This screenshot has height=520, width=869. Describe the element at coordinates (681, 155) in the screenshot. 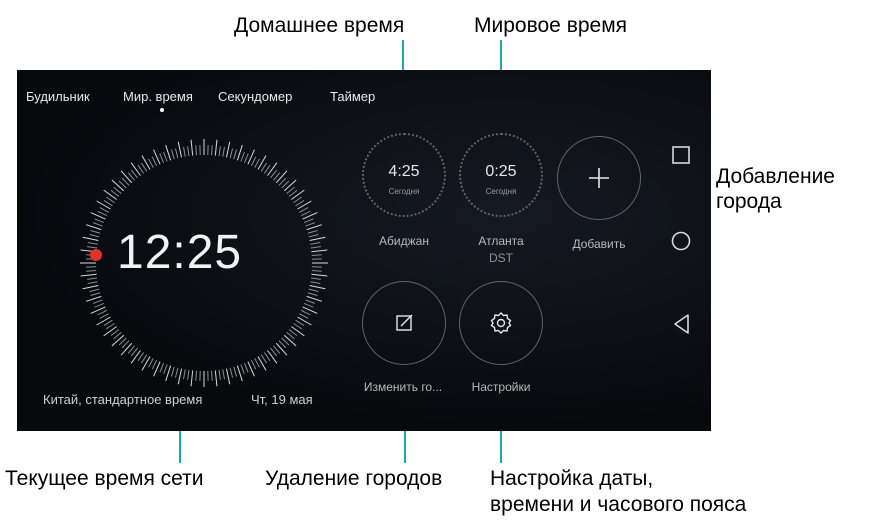

I see `square-icon` at that location.